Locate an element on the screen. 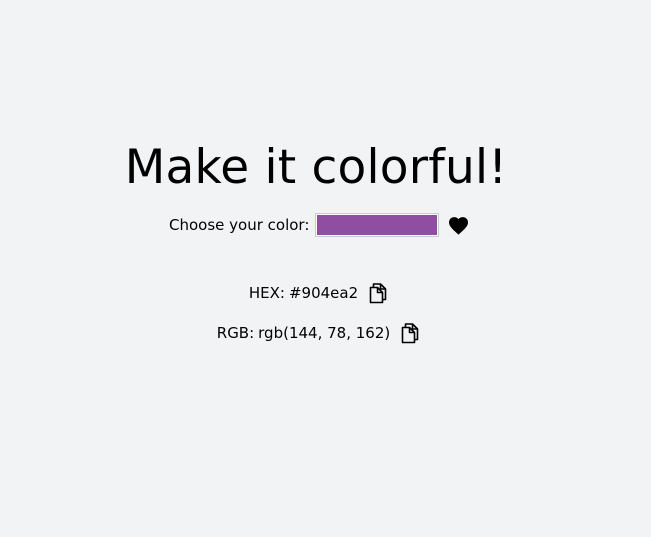  hex-row: HEX: #904ea2 is located at coordinates (319, 293).